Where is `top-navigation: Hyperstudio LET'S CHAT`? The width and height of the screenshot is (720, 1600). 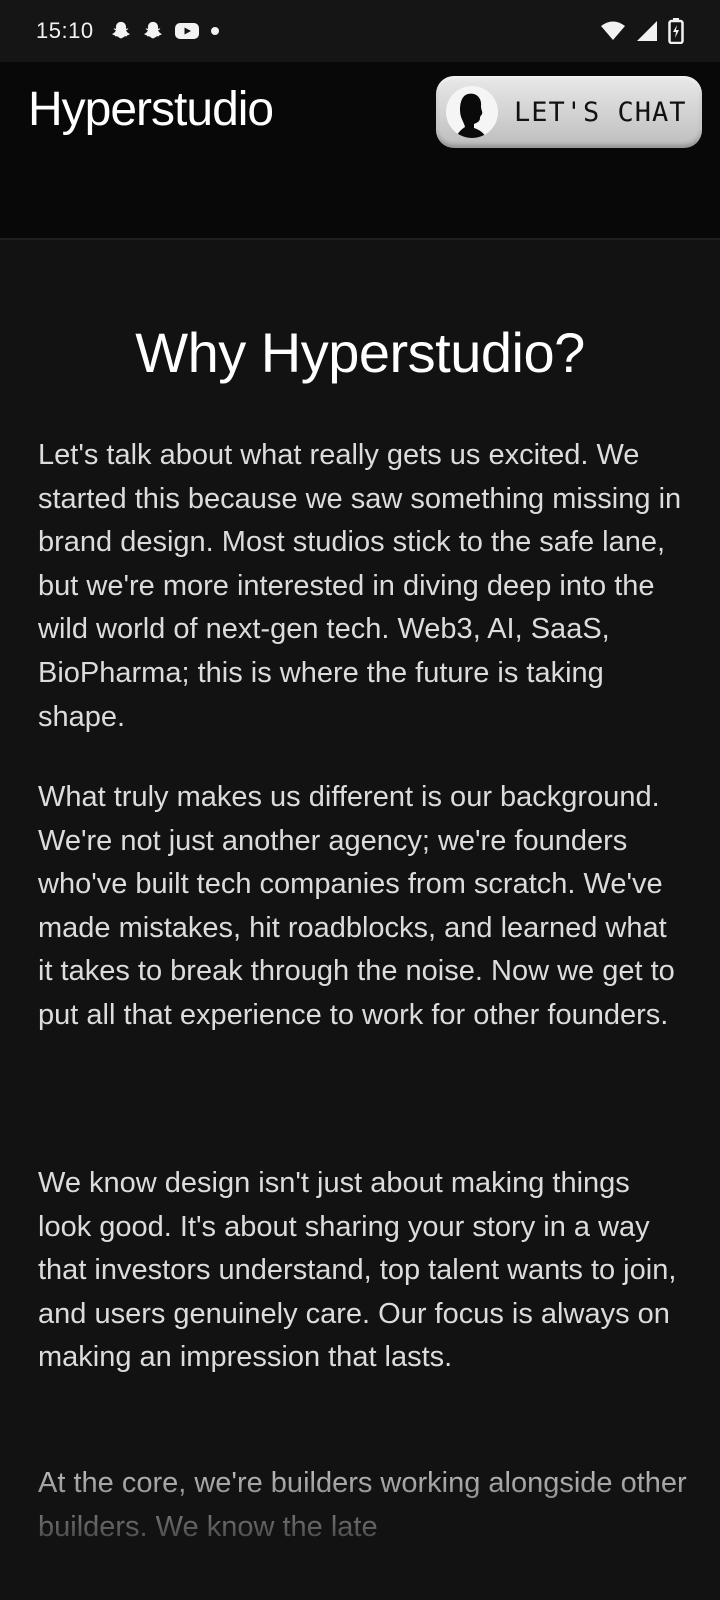
top-navigation: Hyperstudio LET'S CHAT is located at coordinates (360, 151).